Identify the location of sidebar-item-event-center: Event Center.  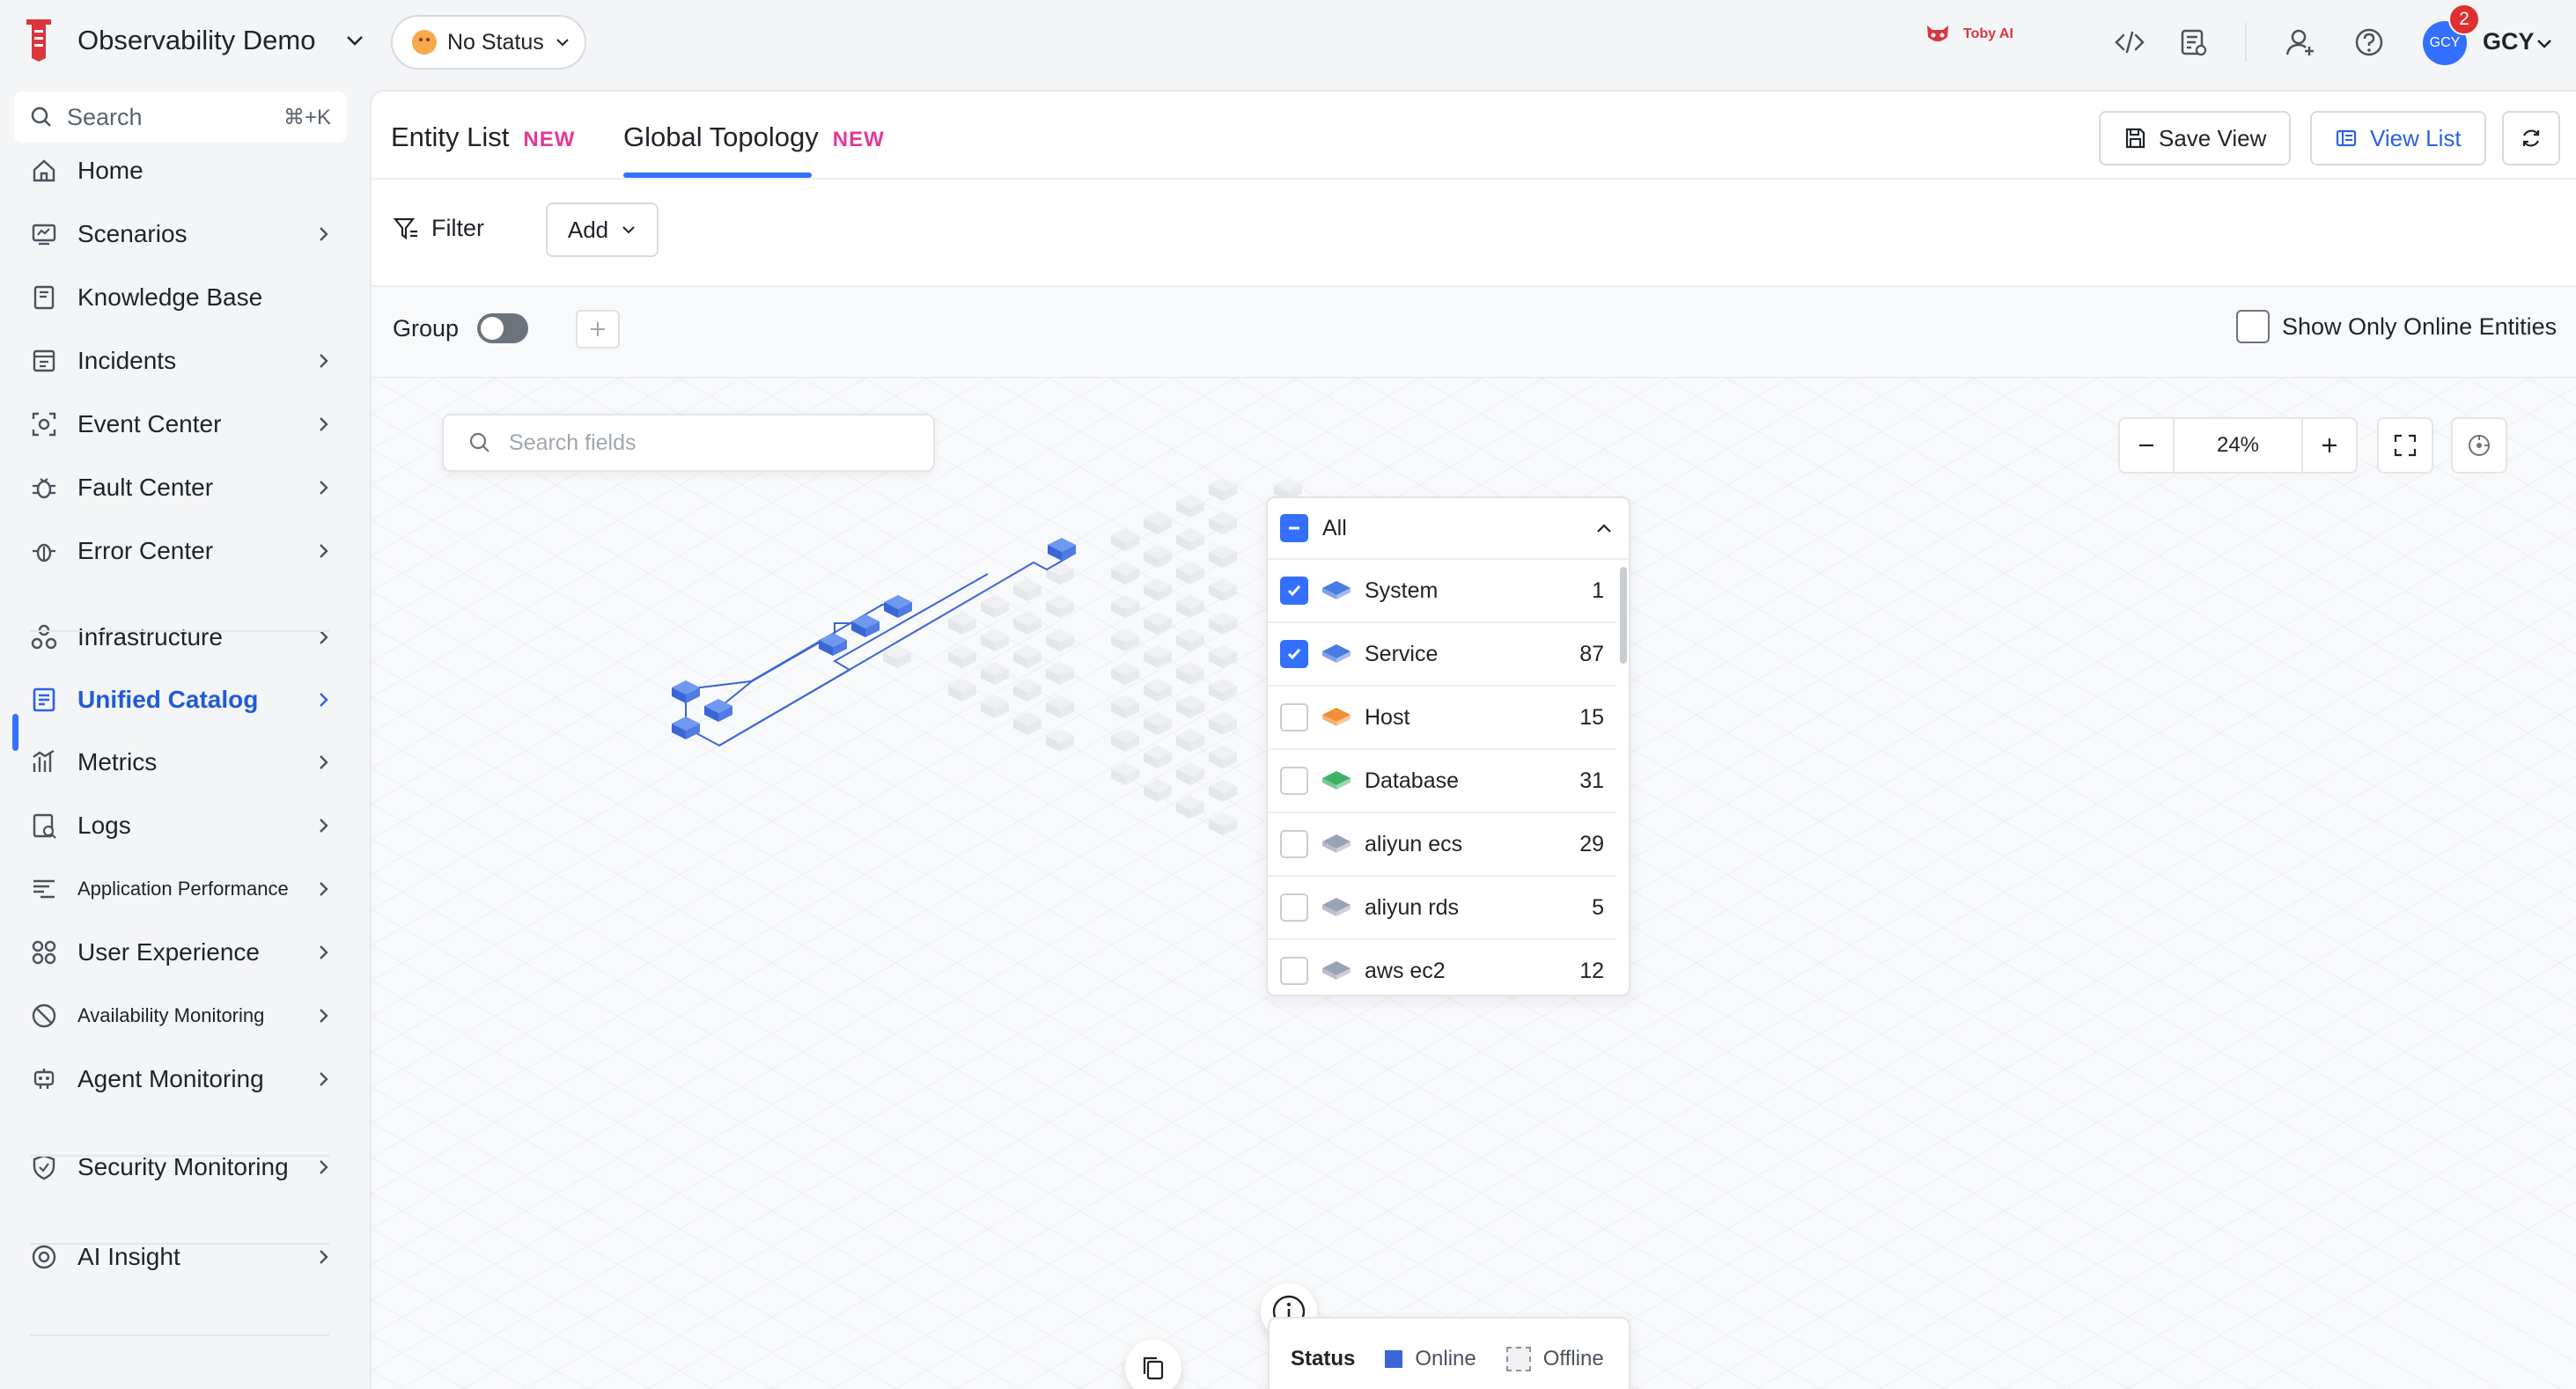
(180, 424).